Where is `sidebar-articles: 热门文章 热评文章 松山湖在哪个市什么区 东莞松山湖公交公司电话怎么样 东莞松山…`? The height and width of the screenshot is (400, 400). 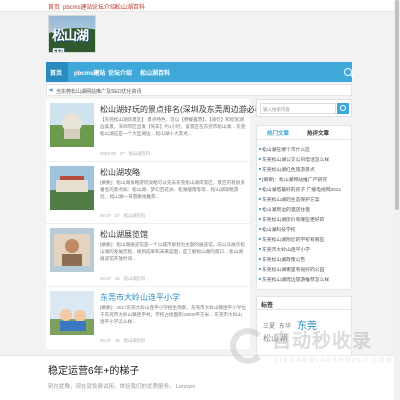 sidebar-articles: 热门文章 热评文章 松山湖在哪个市什么区 东莞松山湖公交公司电话怎么样 东莞松山… is located at coordinates (304, 207).